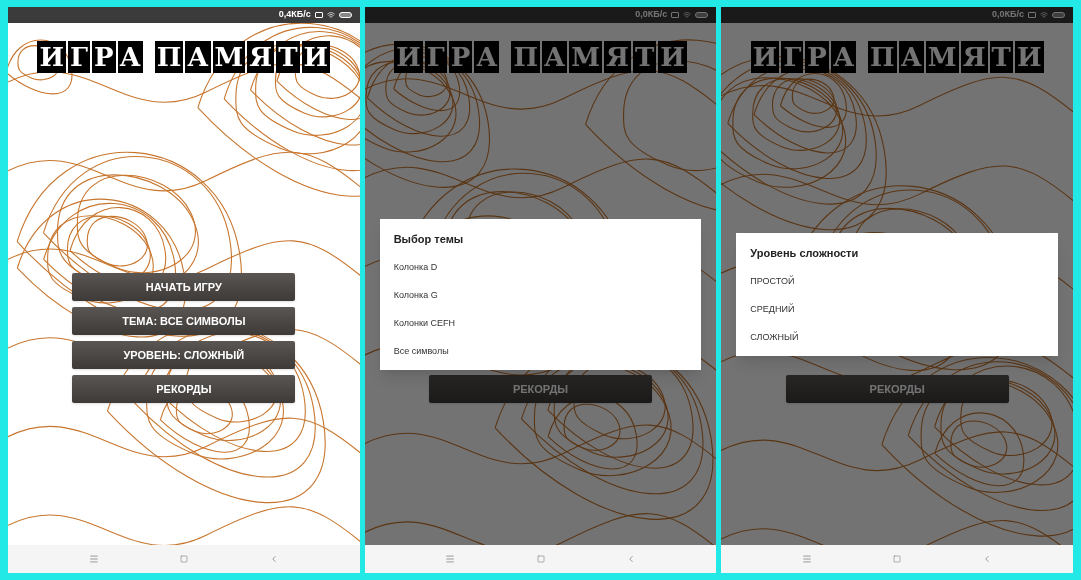  Describe the element at coordinates (294, 15) in the screenshot. I see `network-speed: 0,4КБ/с` at that location.